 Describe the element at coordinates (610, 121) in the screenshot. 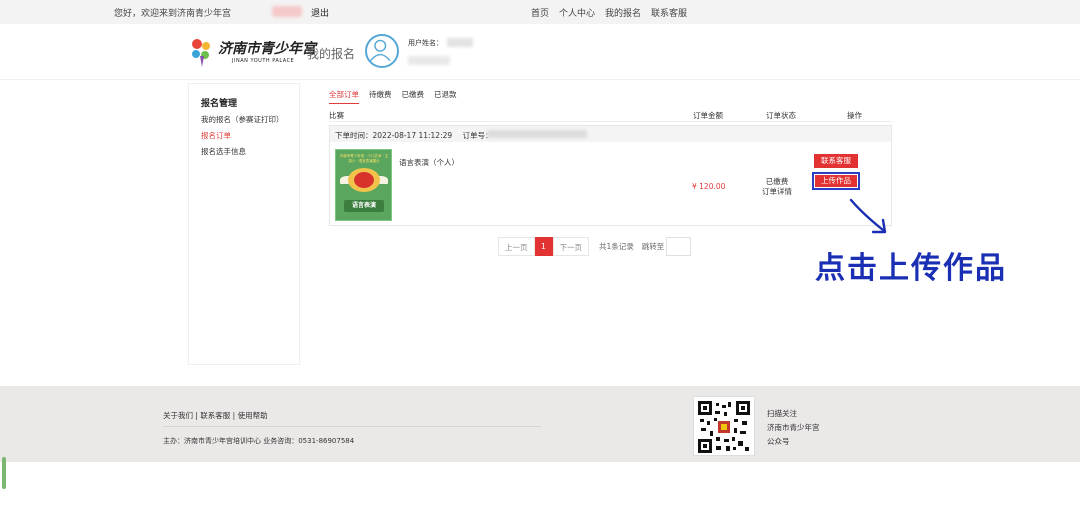

I see `header-divider` at that location.